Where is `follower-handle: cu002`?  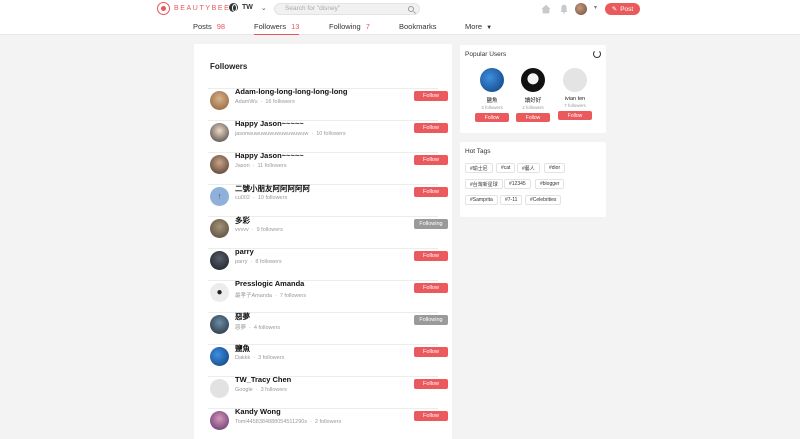 follower-handle: cu002 is located at coordinates (242, 198).